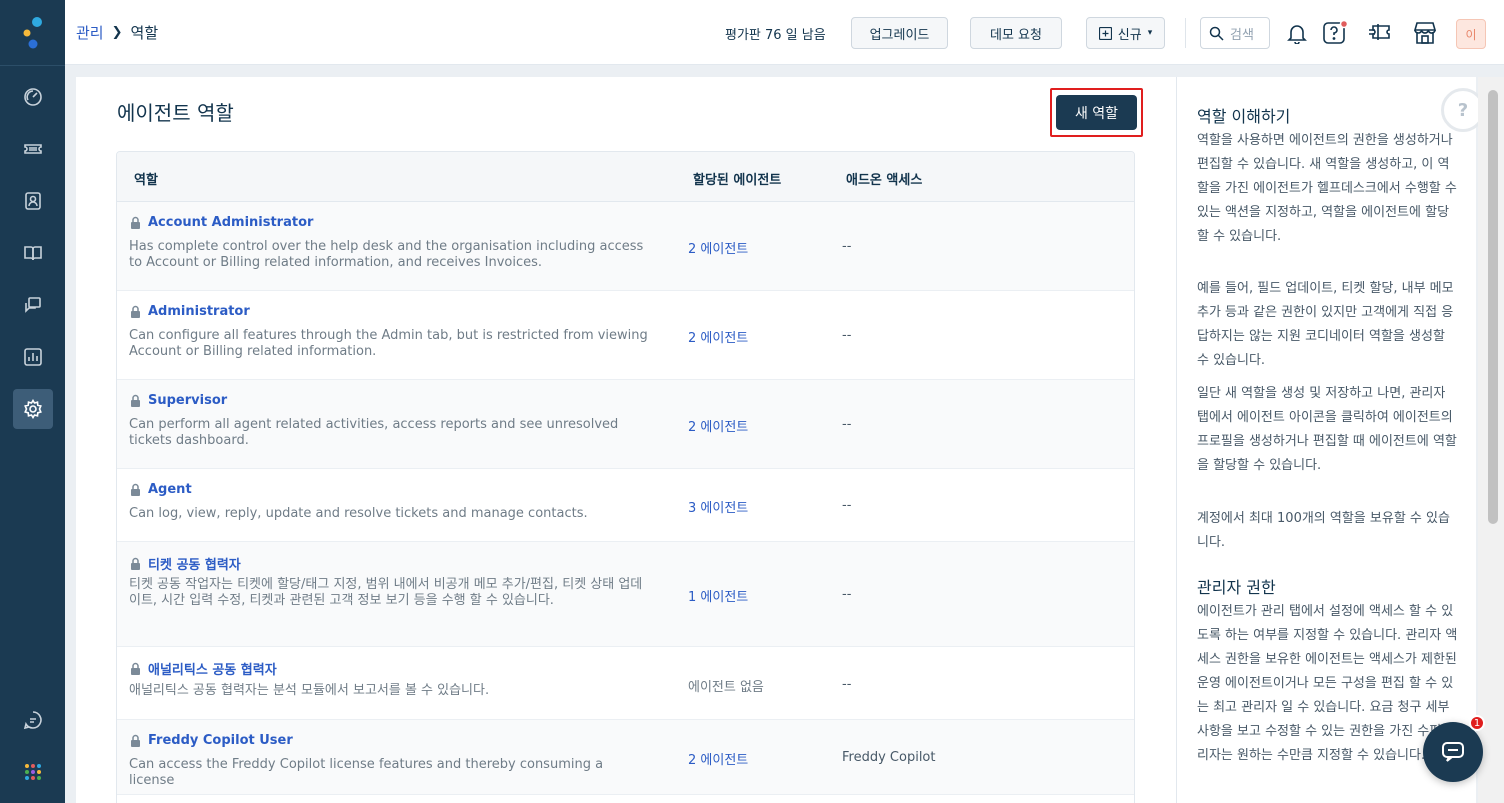  I want to click on sidebar-divider, so click(32, 65).